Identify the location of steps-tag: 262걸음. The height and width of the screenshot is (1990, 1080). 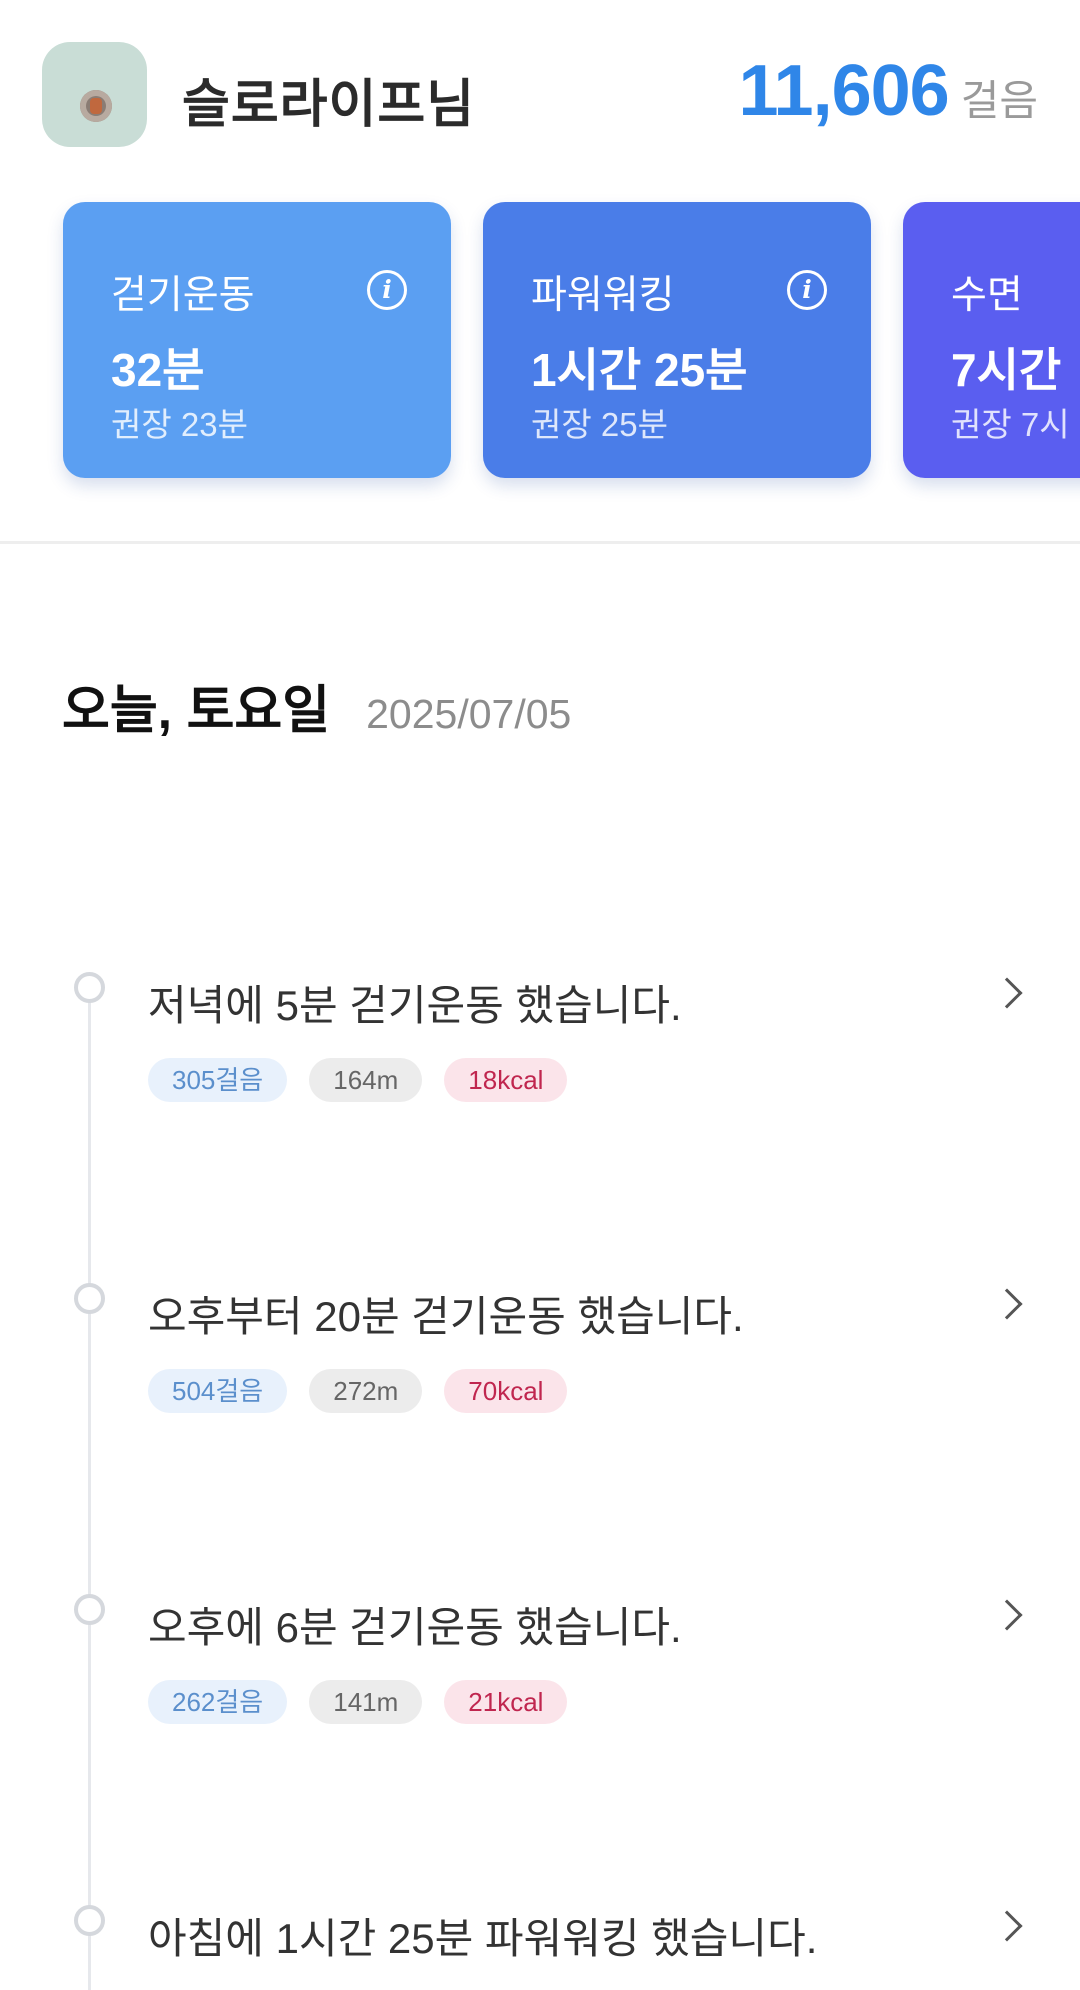
(218, 1702).